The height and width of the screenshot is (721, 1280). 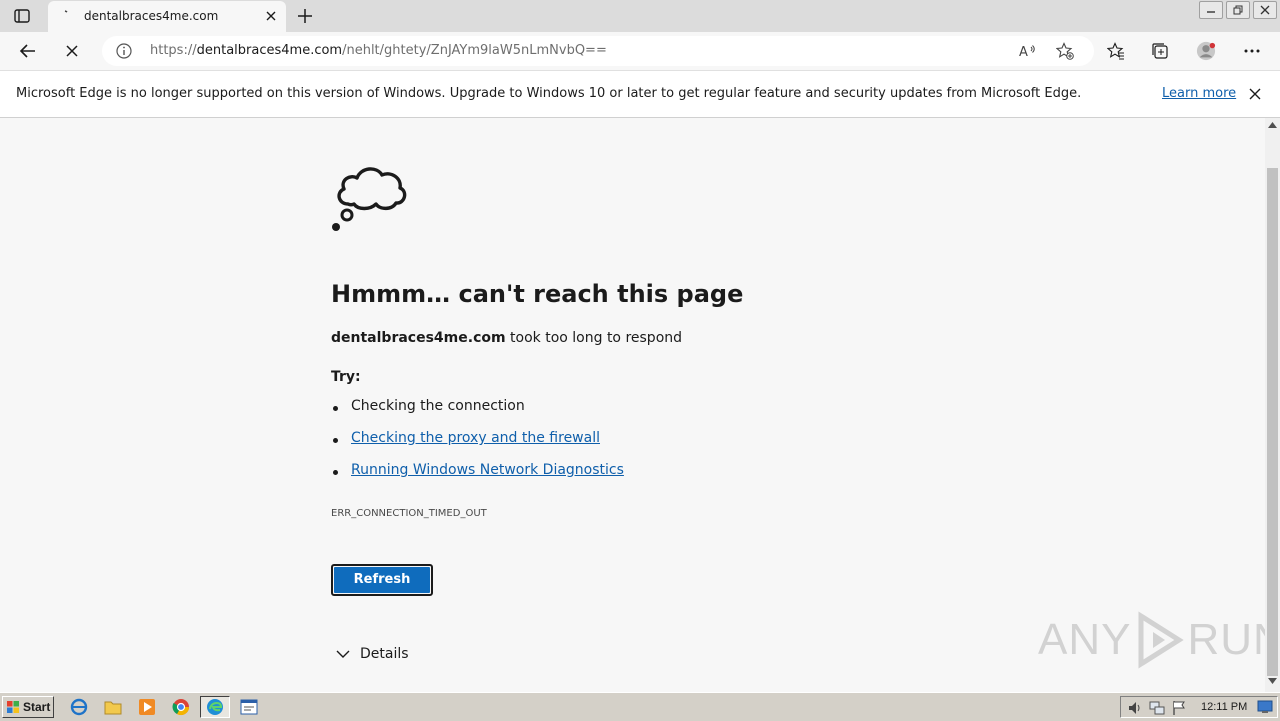 I want to click on taskbar-clock: 12:11 PM, so click(x=1224, y=707).